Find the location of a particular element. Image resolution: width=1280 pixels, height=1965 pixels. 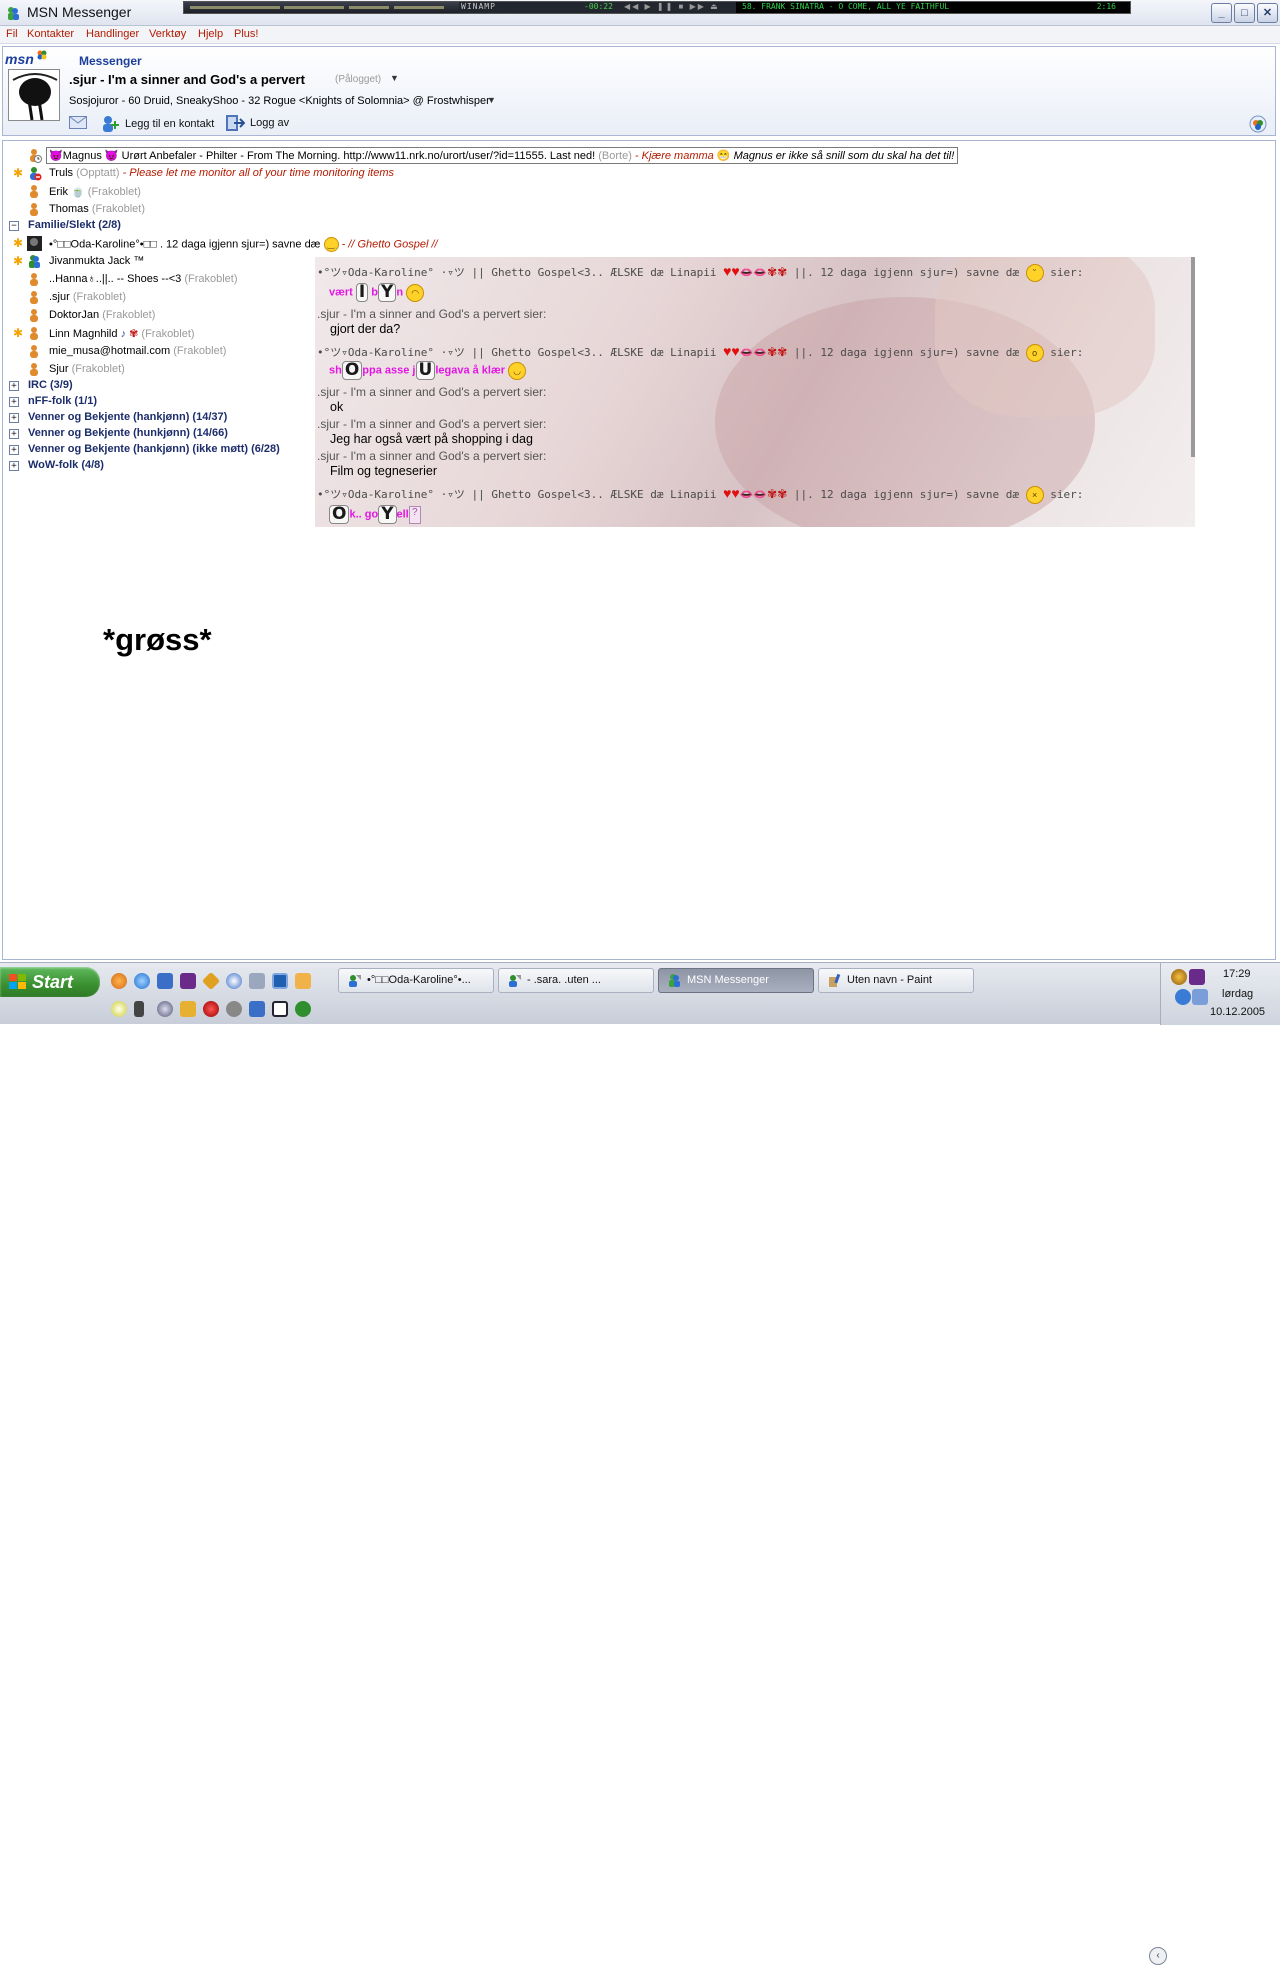

contact-status: (Frakoblet) is located at coordinates (118, 209).